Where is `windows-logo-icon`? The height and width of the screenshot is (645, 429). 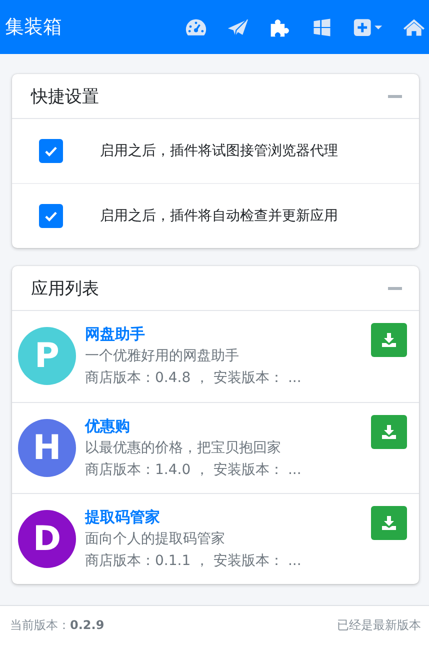 windows-logo-icon is located at coordinates (322, 27).